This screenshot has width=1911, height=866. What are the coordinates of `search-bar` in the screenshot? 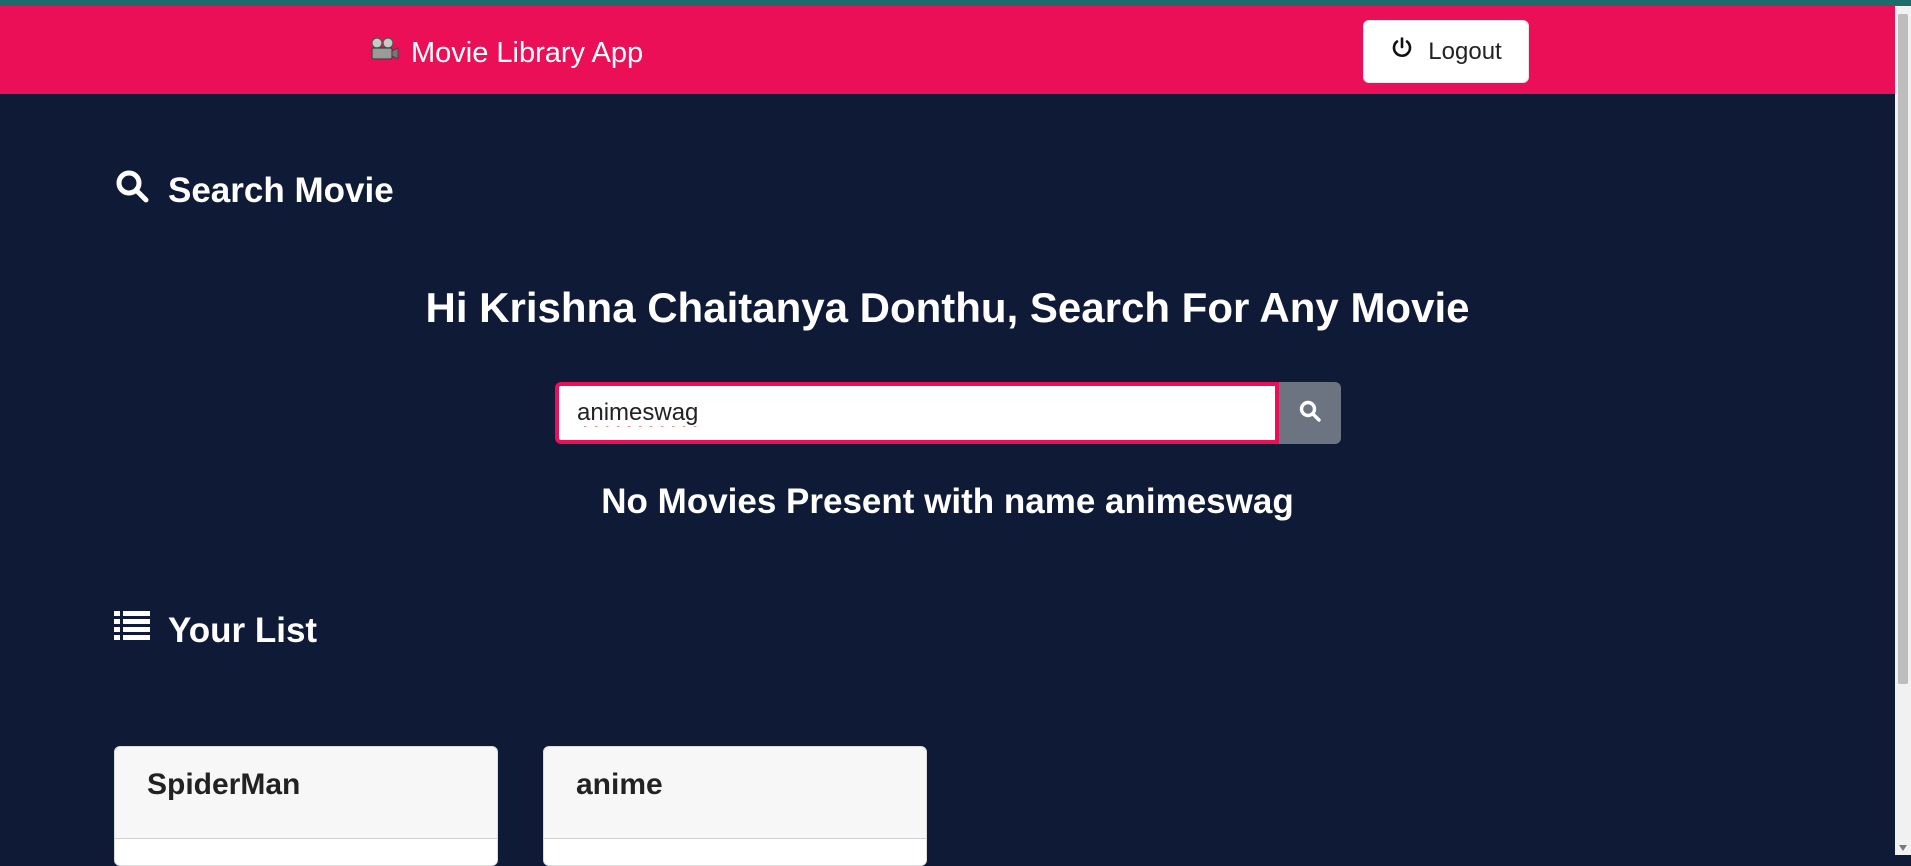 It's located at (948, 413).